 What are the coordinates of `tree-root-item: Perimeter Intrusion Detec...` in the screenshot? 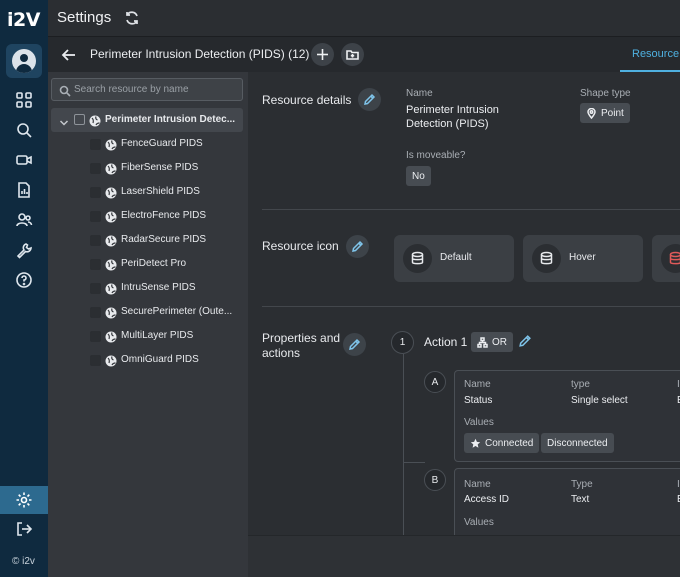 It's located at (147, 120).